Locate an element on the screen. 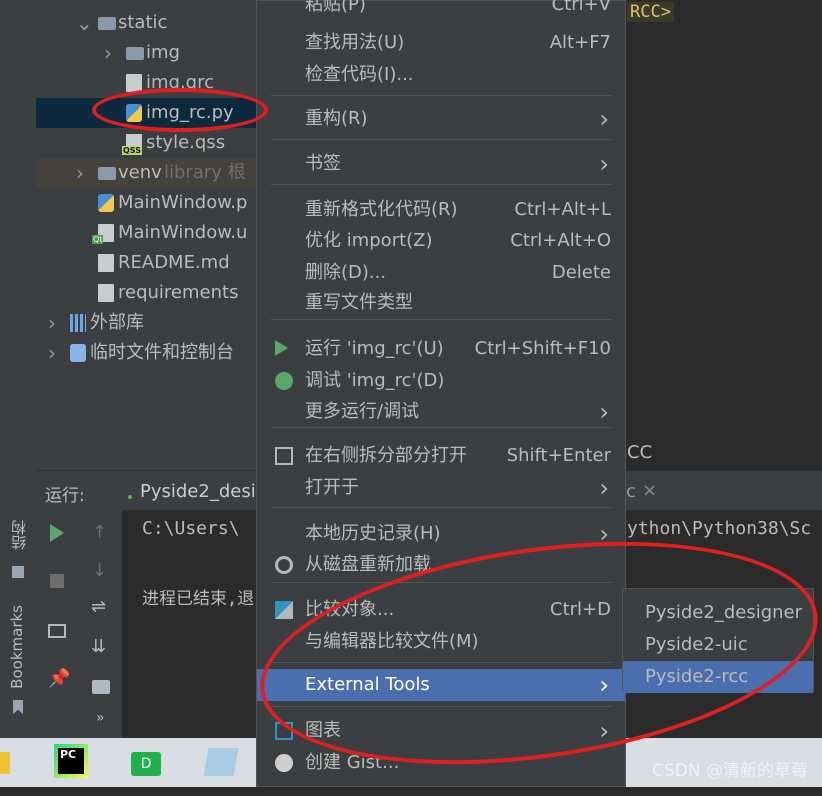 The height and width of the screenshot is (796, 822). bookmarks-tab: Bookmarks is located at coordinates (18, 647).